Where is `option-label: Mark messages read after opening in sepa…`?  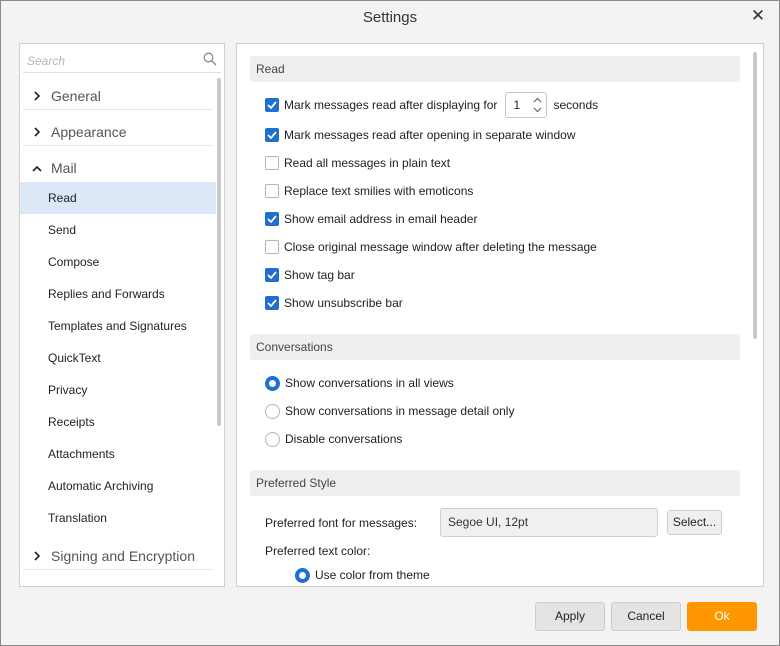
option-label: Mark messages read after opening in sepa… is located at coordinates (430, 135).